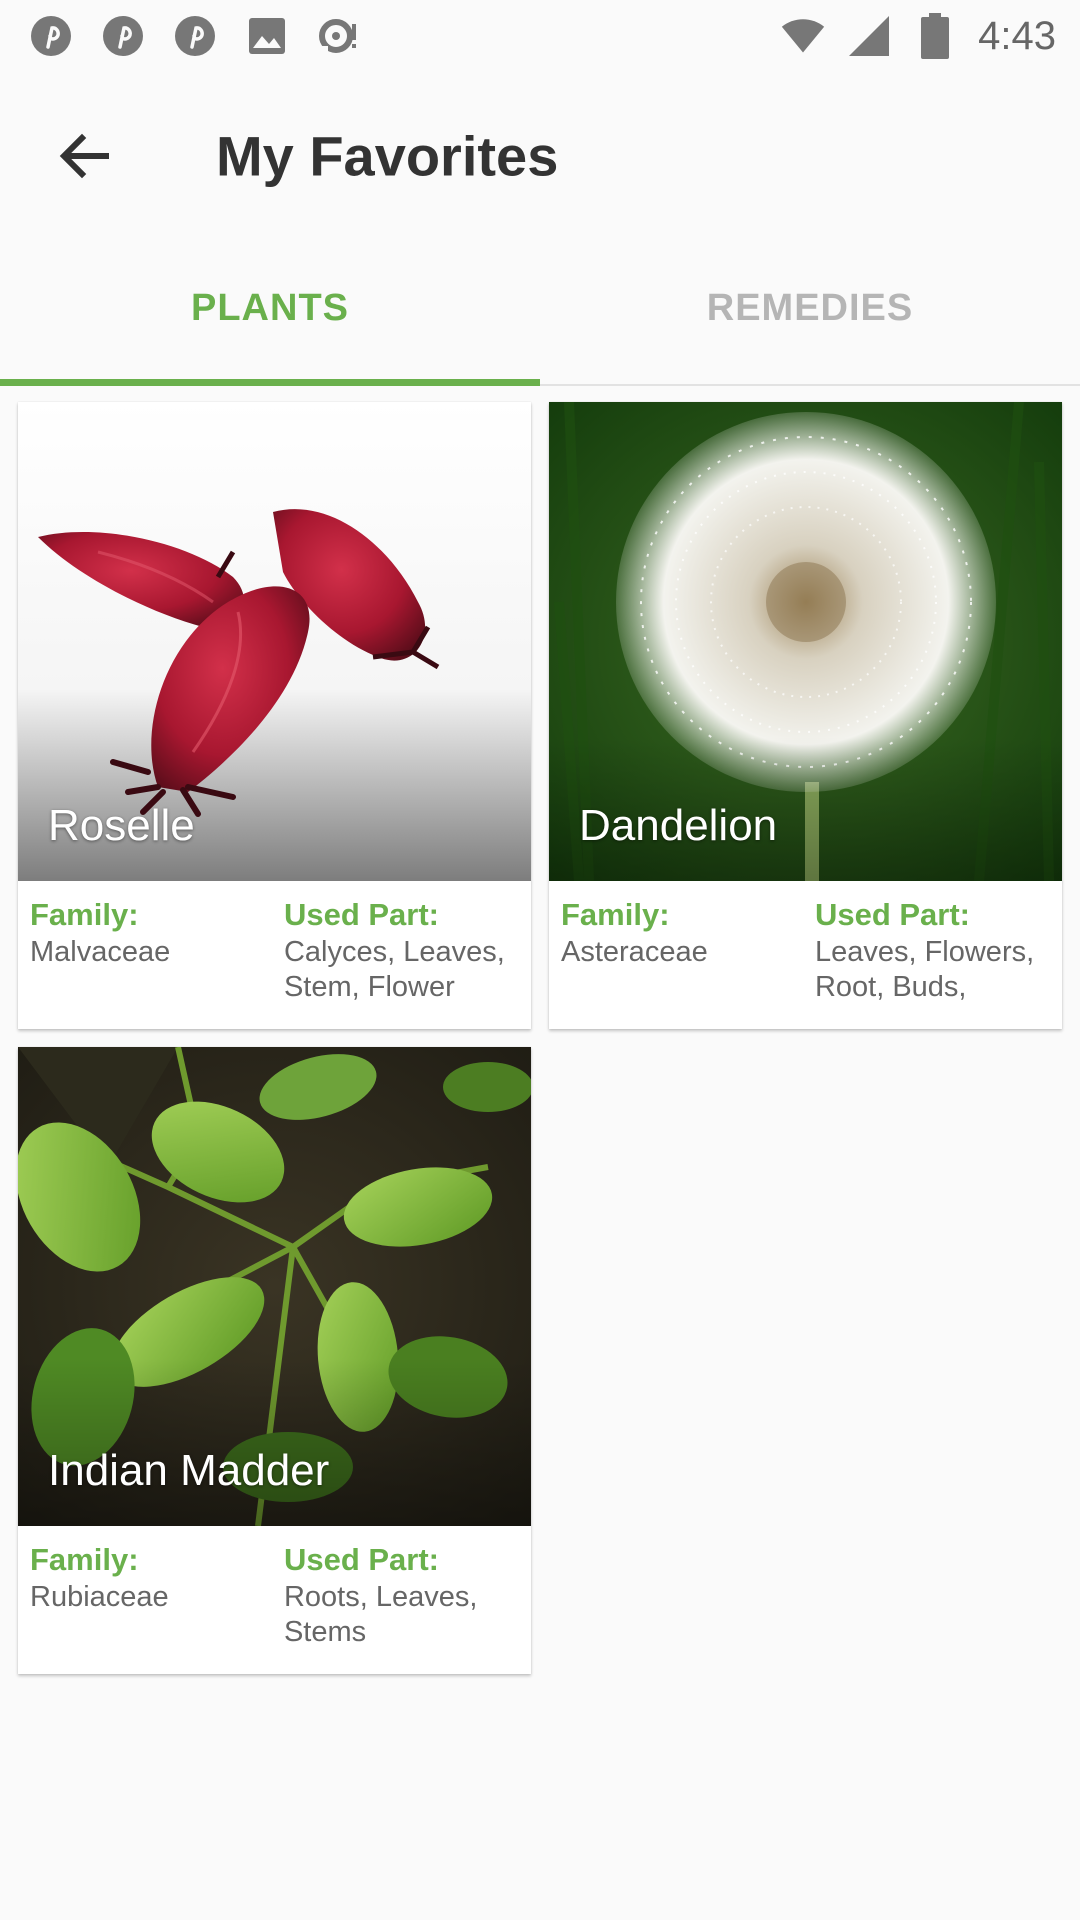  Describe the element at coordinates (339, 36) in the screenshot. I see `notification-icon` at that location.